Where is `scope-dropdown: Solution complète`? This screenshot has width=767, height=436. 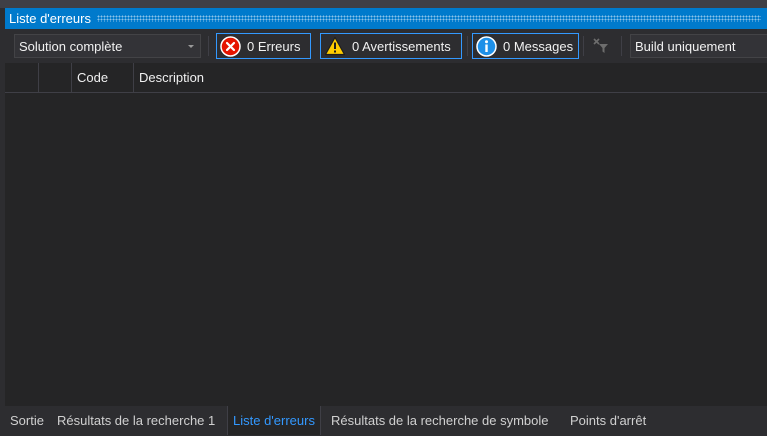 scope-dropdown: Solution complète is located at coordinates (107, 46).